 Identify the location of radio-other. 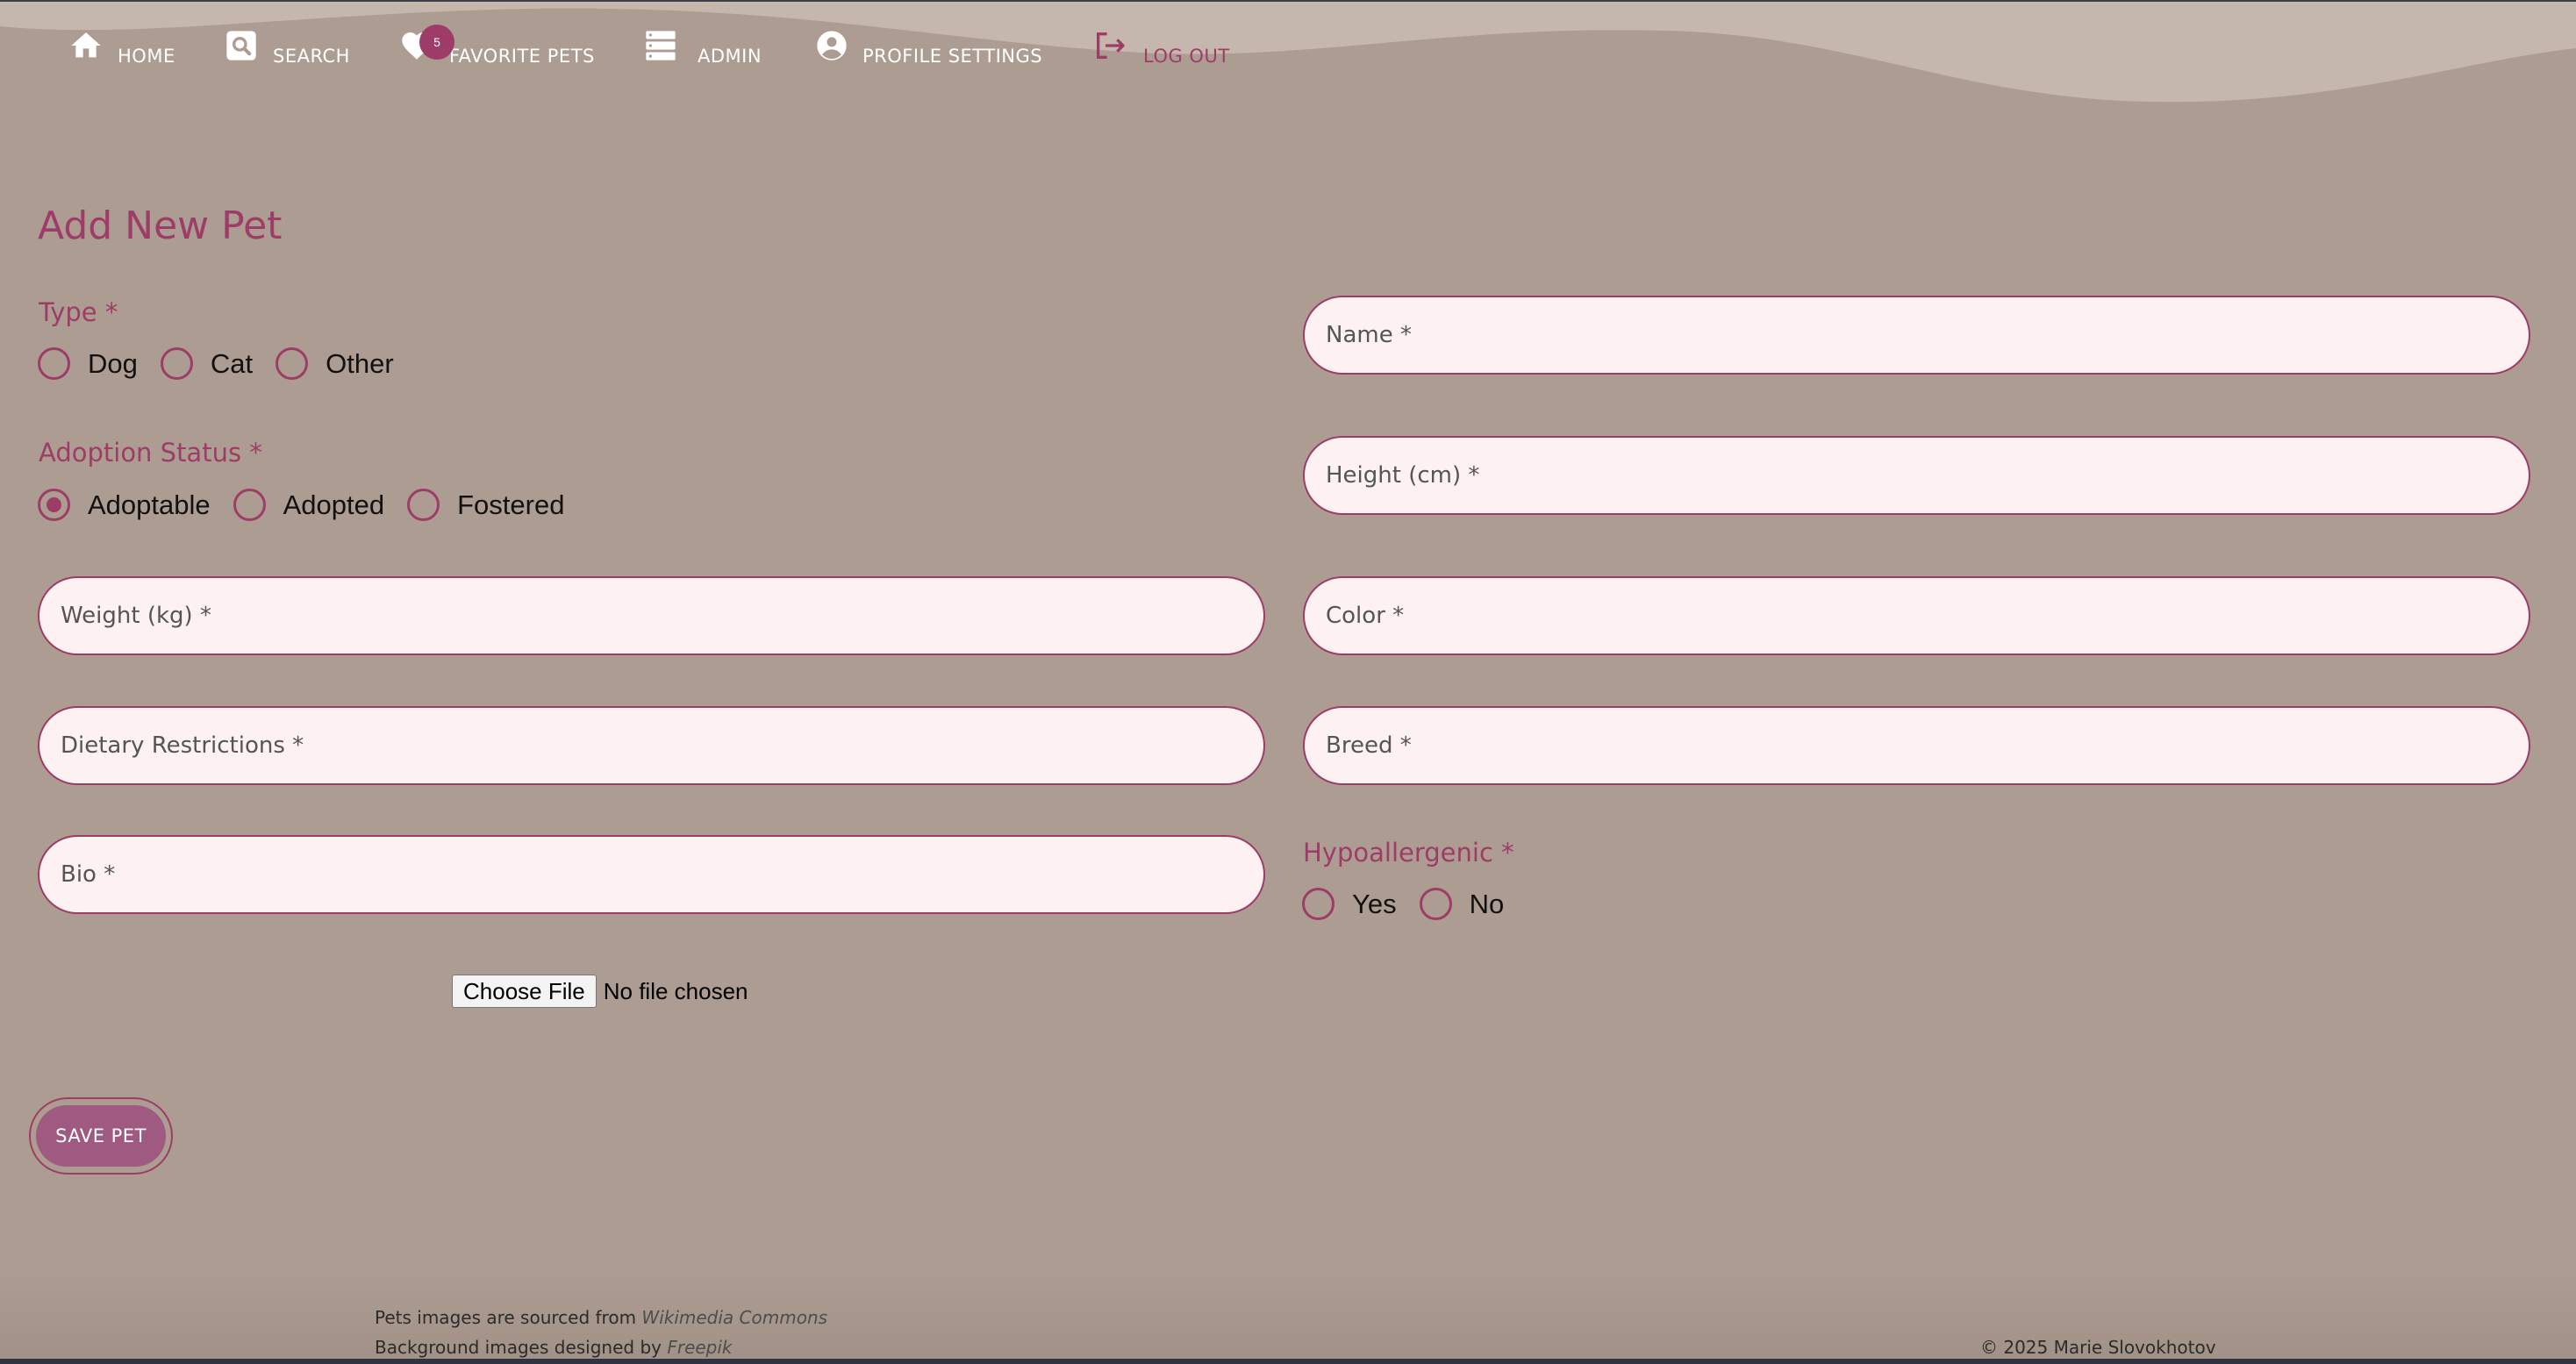
(292, 364).